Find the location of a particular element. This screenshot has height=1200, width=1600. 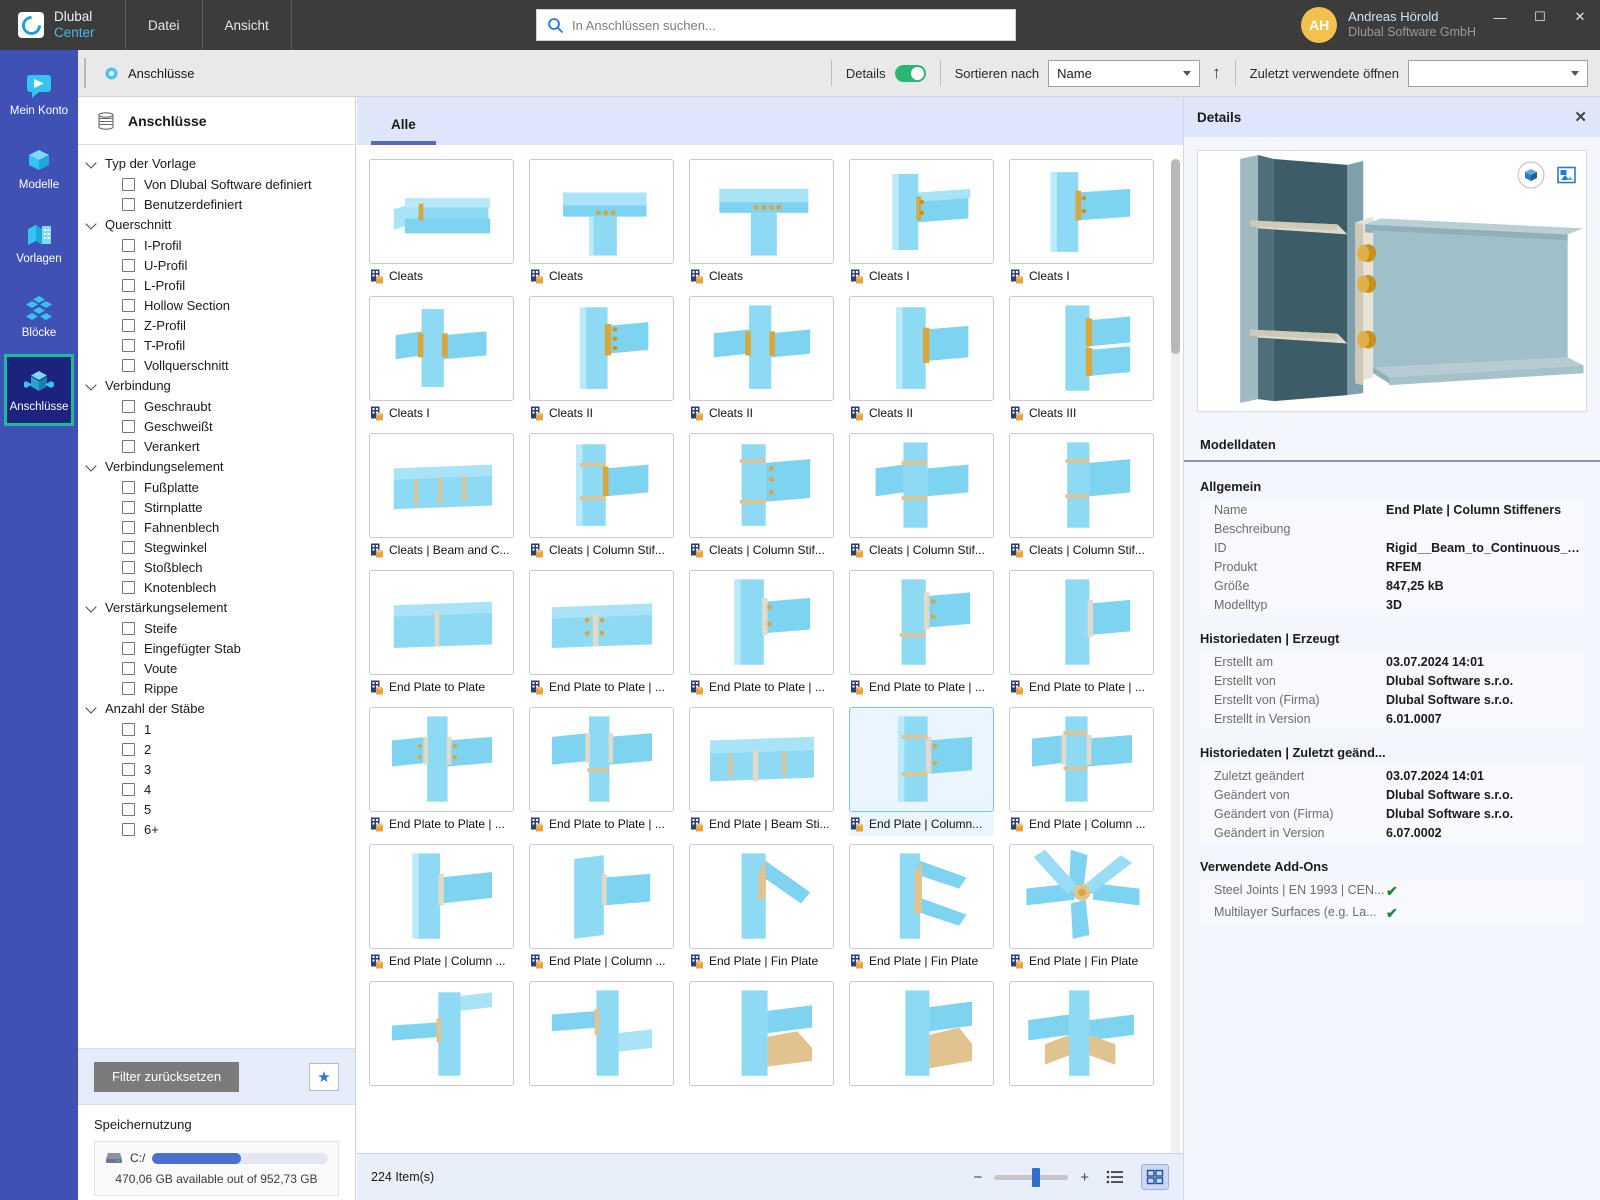

zoom-in-button: + is located at coordinates (1084, 1177).